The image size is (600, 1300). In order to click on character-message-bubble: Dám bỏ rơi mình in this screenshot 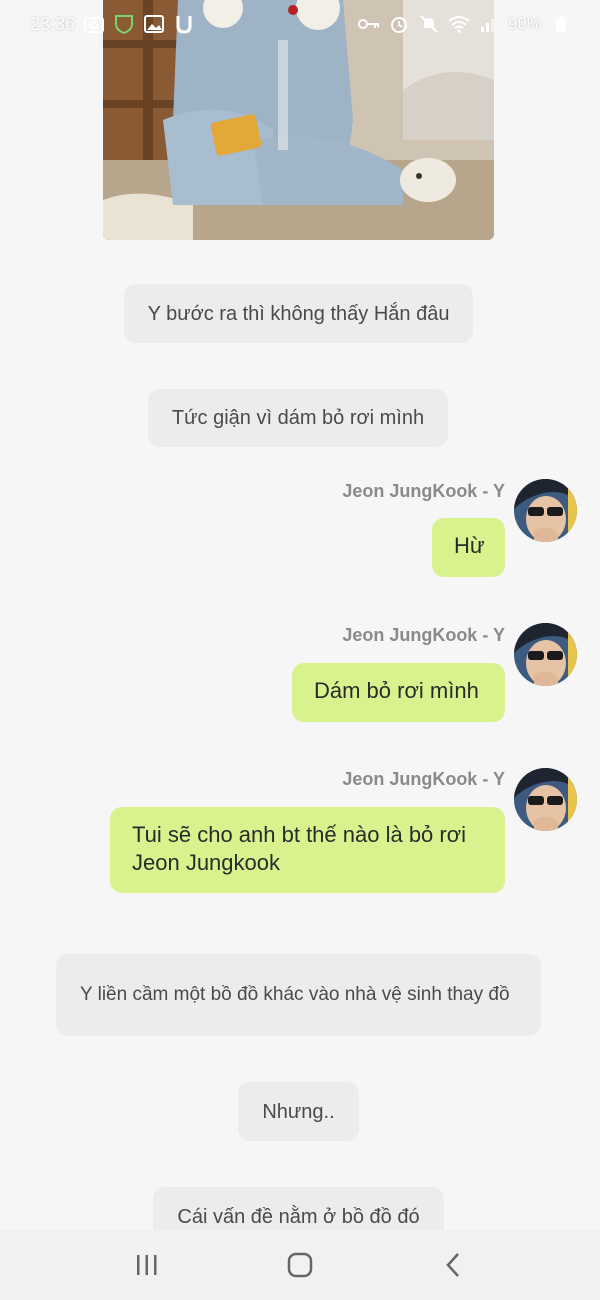, I will do `click(398, 692)`.